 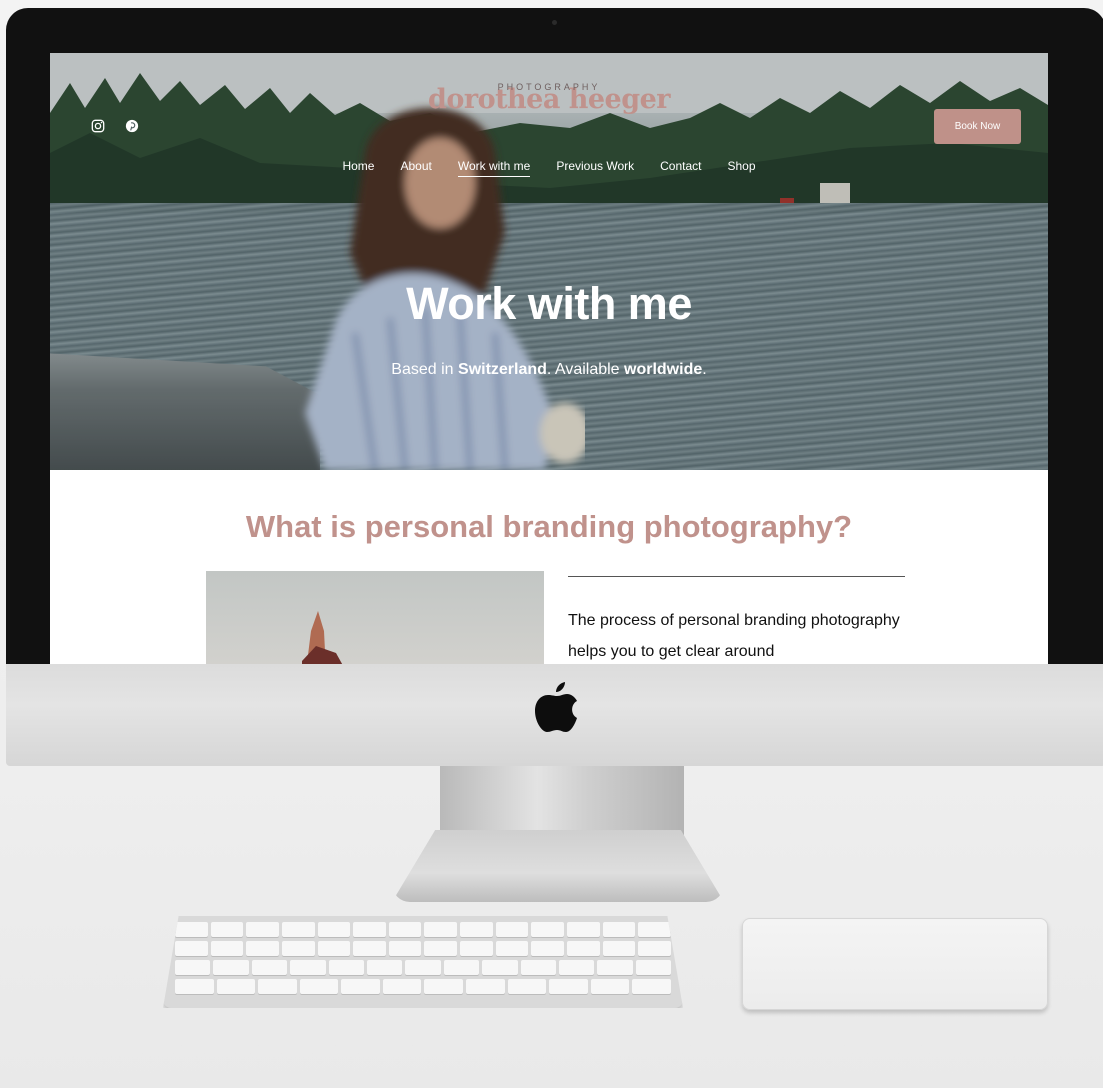 I want to click on hero-title: Work with me, so click(x=549, y=303).